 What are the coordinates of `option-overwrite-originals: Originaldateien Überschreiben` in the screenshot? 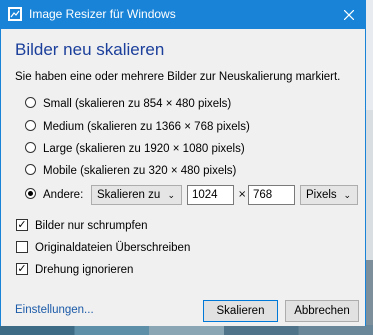 It's located at (103, 248).